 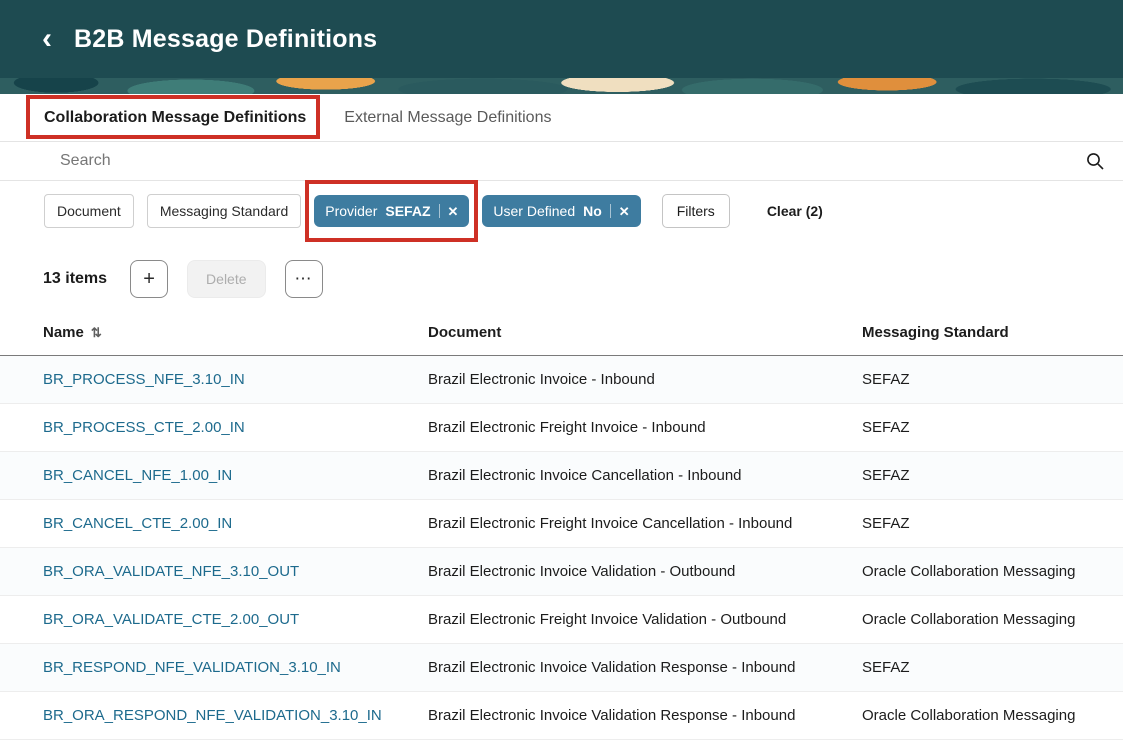 What do you see at coordinates (561, 39) in the screenshot?
I see `app-header: ‹ B2B Message Definitions` at bounding box center [561, 39].